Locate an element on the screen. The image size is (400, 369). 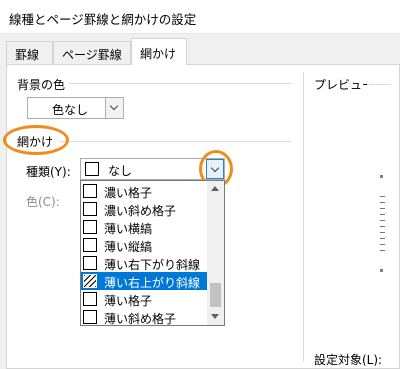
list-item: 薄い右下がり斜線 is located at coordinates (144, 263).